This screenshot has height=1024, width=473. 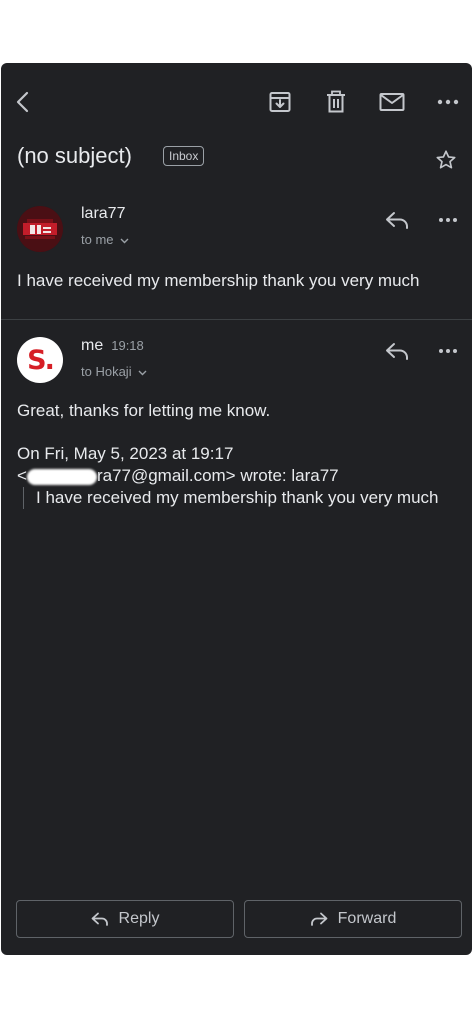 What do you see at coordinates (336, 102) in the screenshot?
I see `delete-icon` at bounding box center [336, 102].